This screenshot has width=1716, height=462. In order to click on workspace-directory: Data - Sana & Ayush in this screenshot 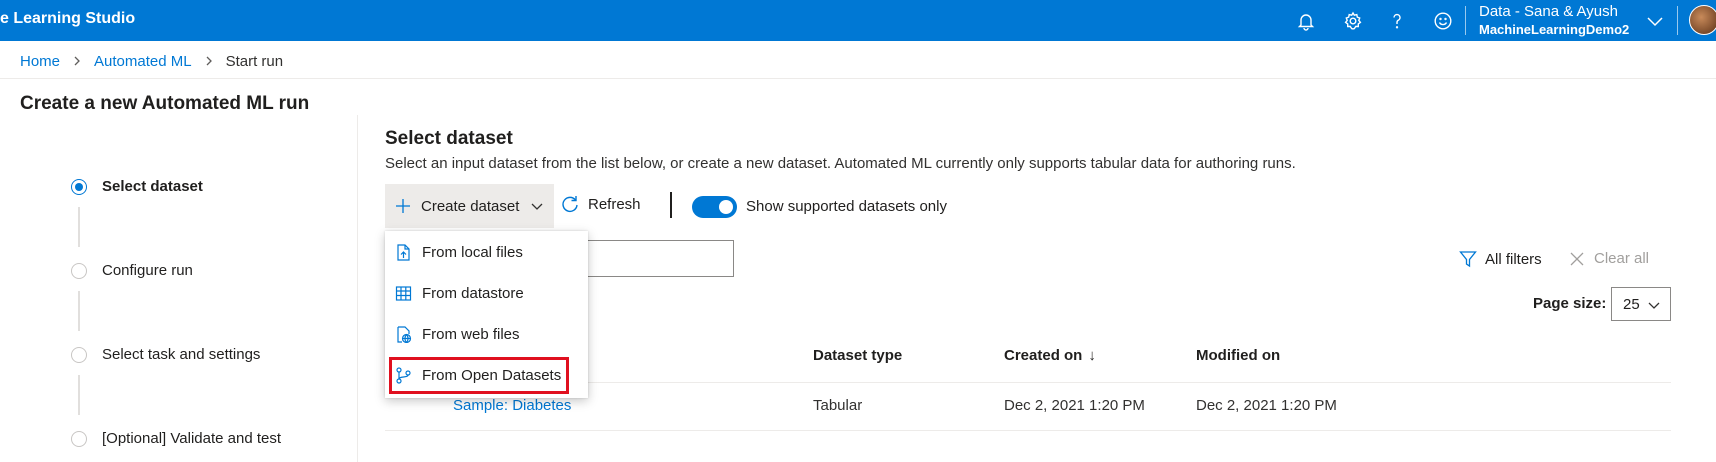, I will do `click(1548, 11)`.